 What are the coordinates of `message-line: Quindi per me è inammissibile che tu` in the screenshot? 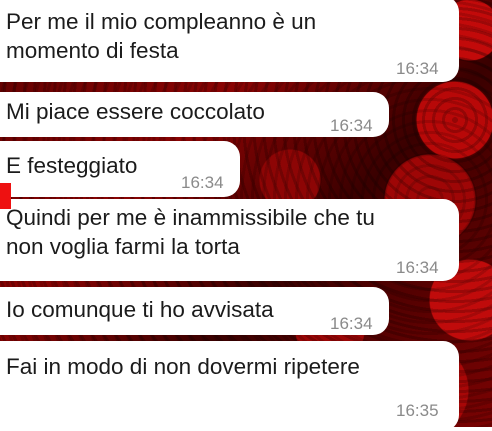 It's located at (190, 217).